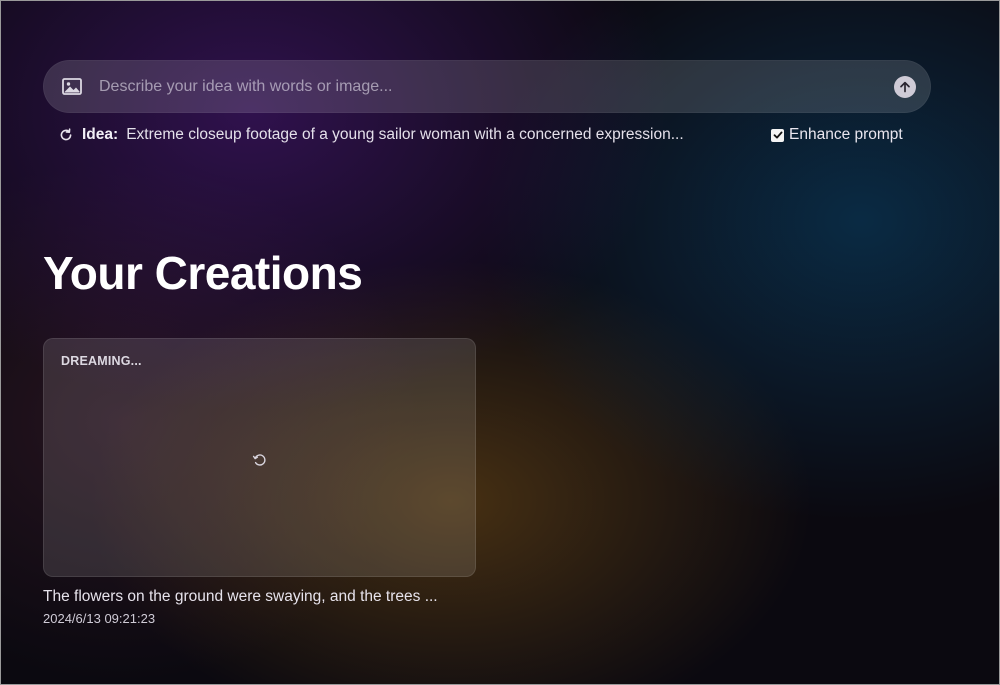  I want to click on loading-spinner-icon, so click(260, 460).